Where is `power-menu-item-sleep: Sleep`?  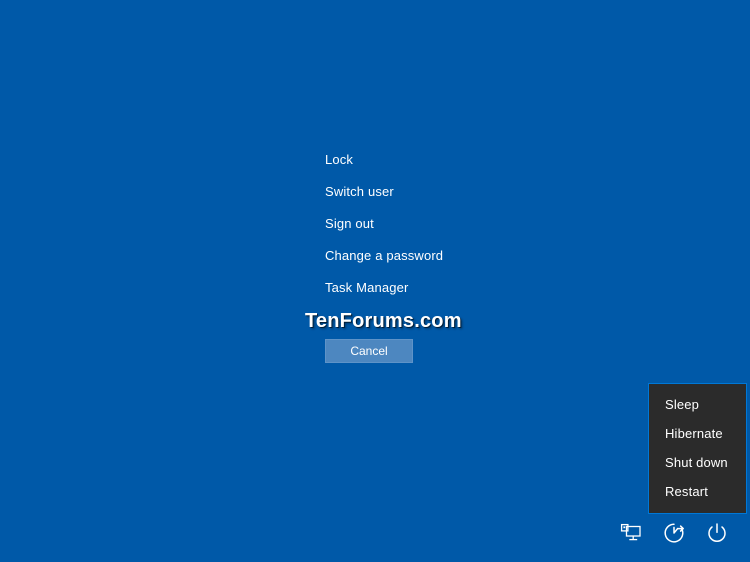
power-menu-item-sleep: Sleep is located at coordinates (697, 404).